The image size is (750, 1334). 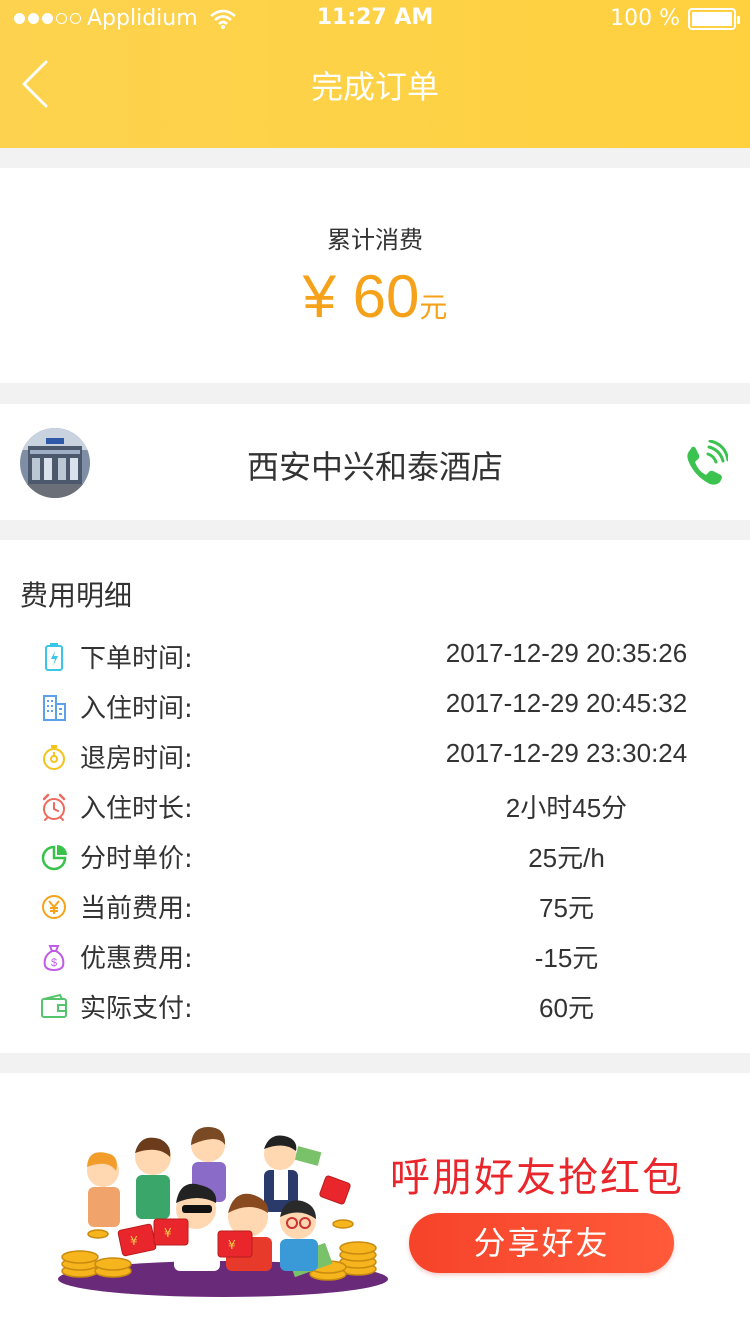 What do you see at coordinates (566, 908) in the screenshot?
I see `detail-value: 75元` at bounding box center [566, 908].